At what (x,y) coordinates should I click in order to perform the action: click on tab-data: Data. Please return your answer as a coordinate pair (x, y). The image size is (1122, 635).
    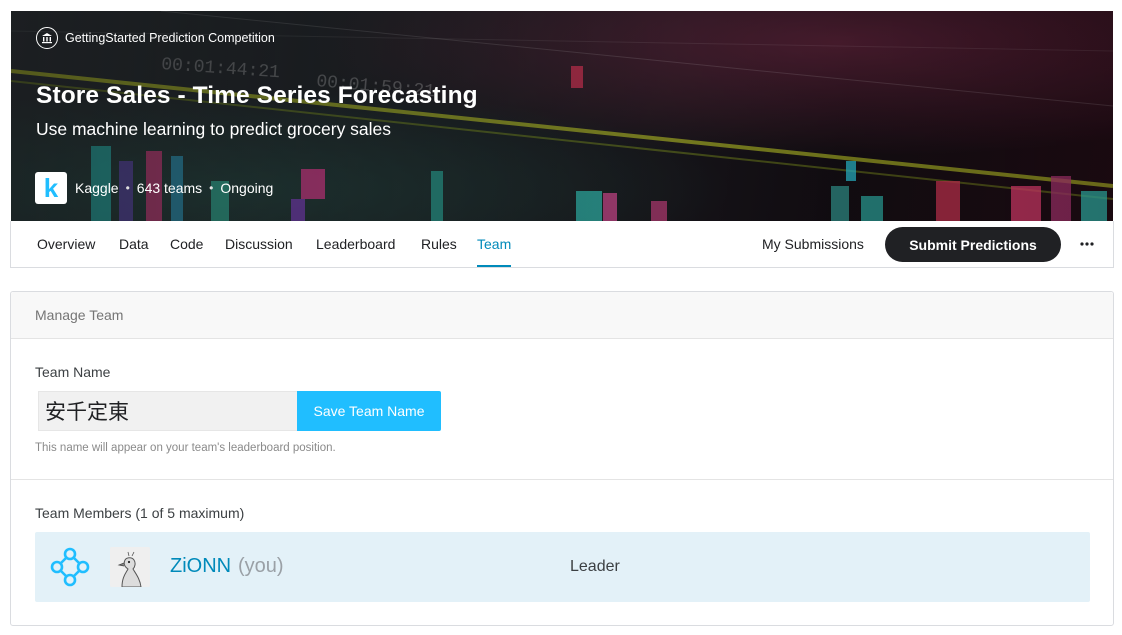
    Looking at the image, I should click on (134, 244).